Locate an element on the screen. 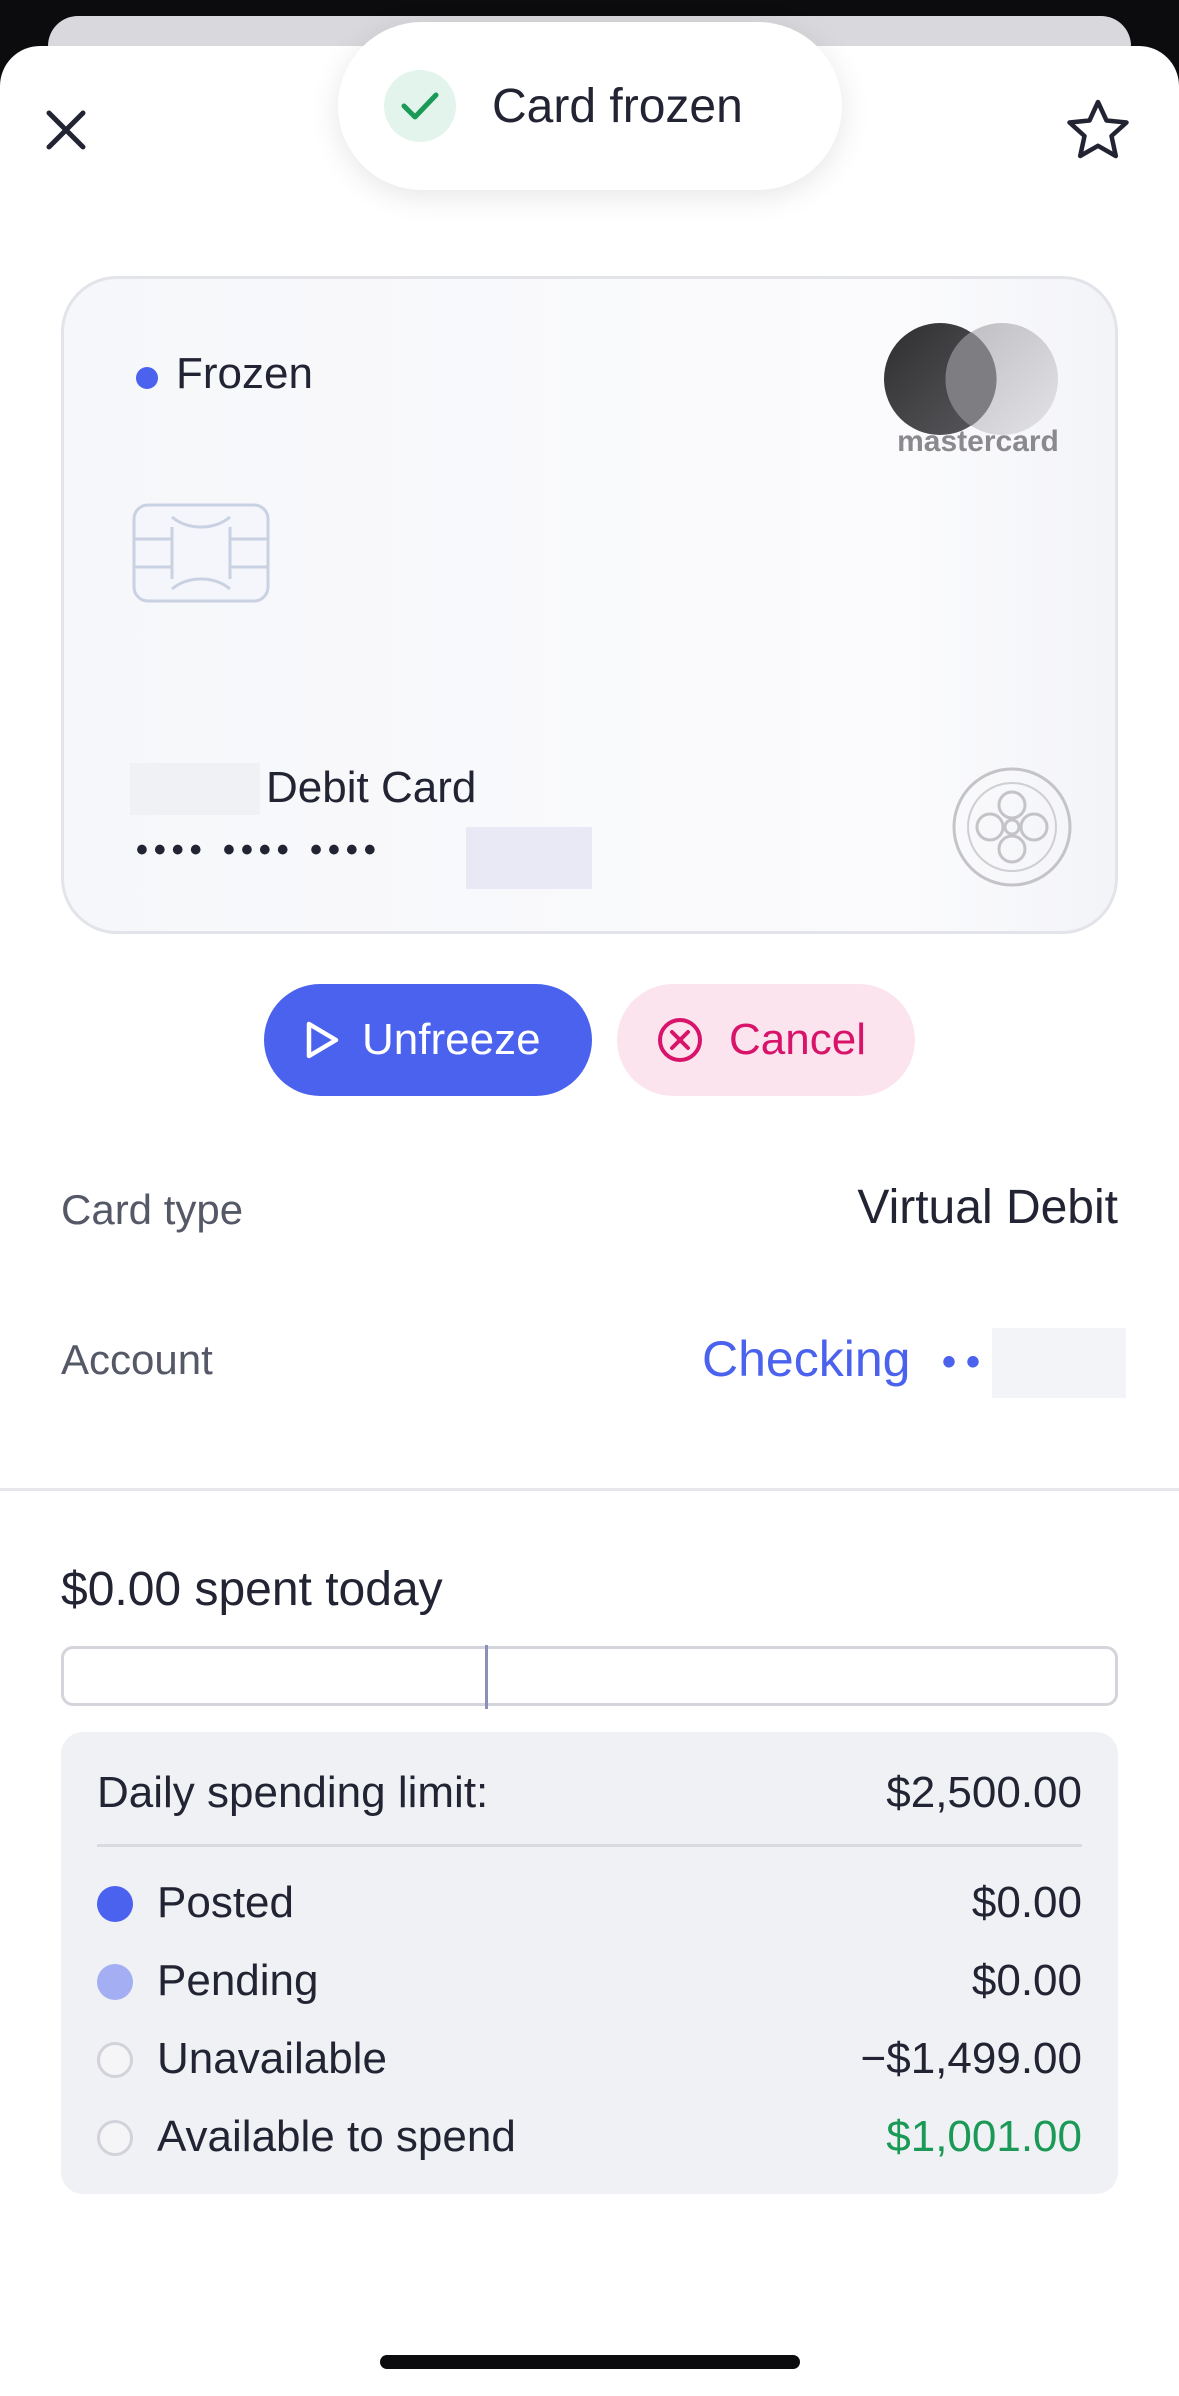 This screenshot has height=2396, width=1179. daily-limit-value: $2,500.00 is located at coordinates (984, 1792).